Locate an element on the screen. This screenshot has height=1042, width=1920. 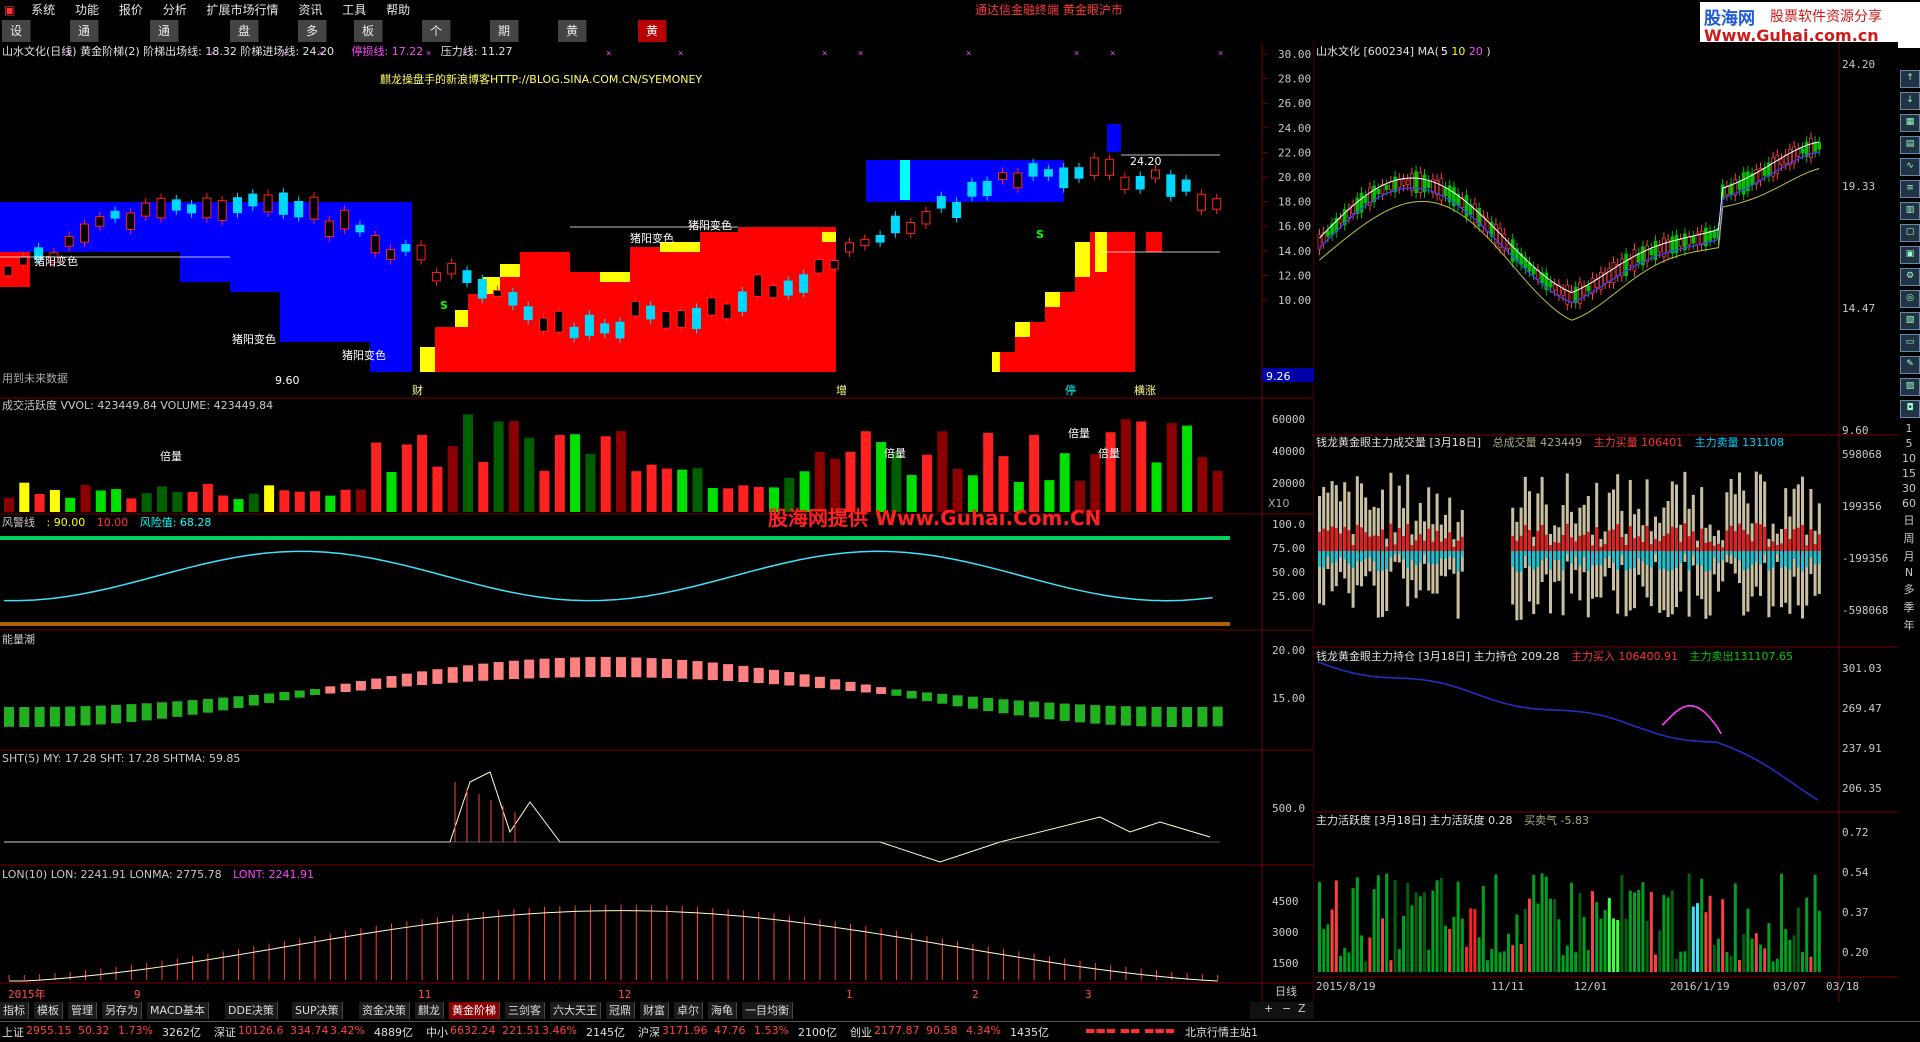
indicator-tab-10: 三剑客 is located at coordinates (525, 1010).